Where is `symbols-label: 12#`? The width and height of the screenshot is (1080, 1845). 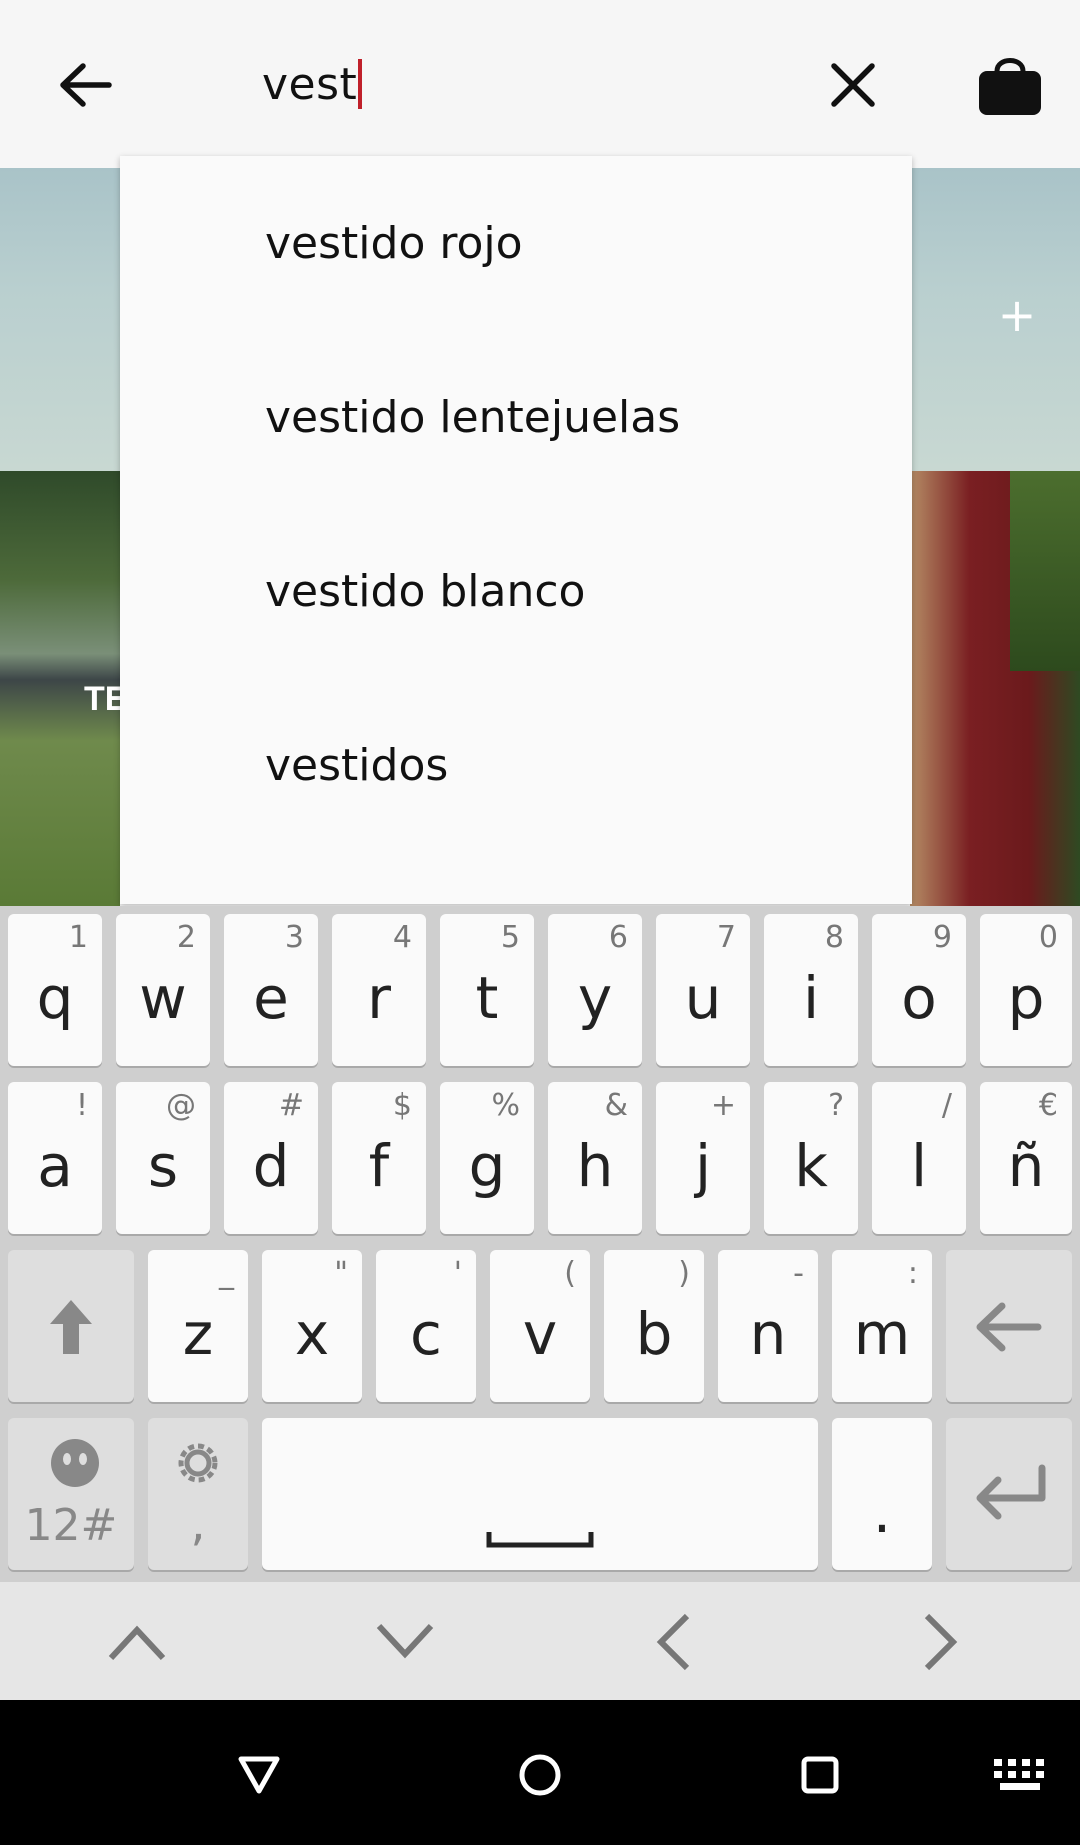 symbols-label: 12# is located at coordinates (71, 1525).